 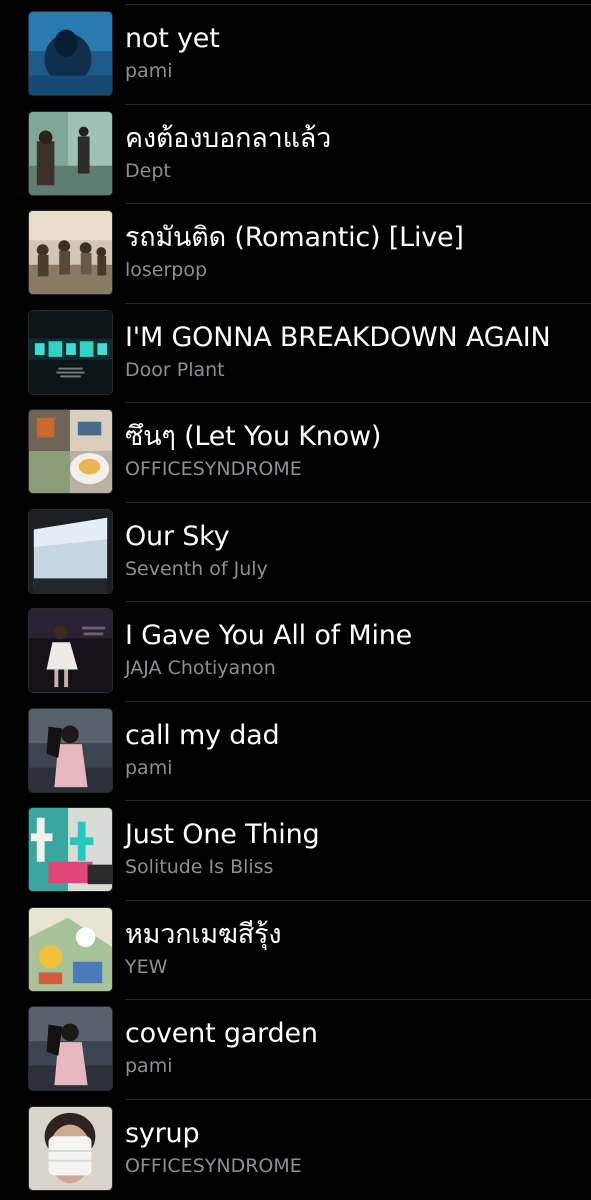 I want to click on song-title: Our Sky, so click(x=177, y=536).